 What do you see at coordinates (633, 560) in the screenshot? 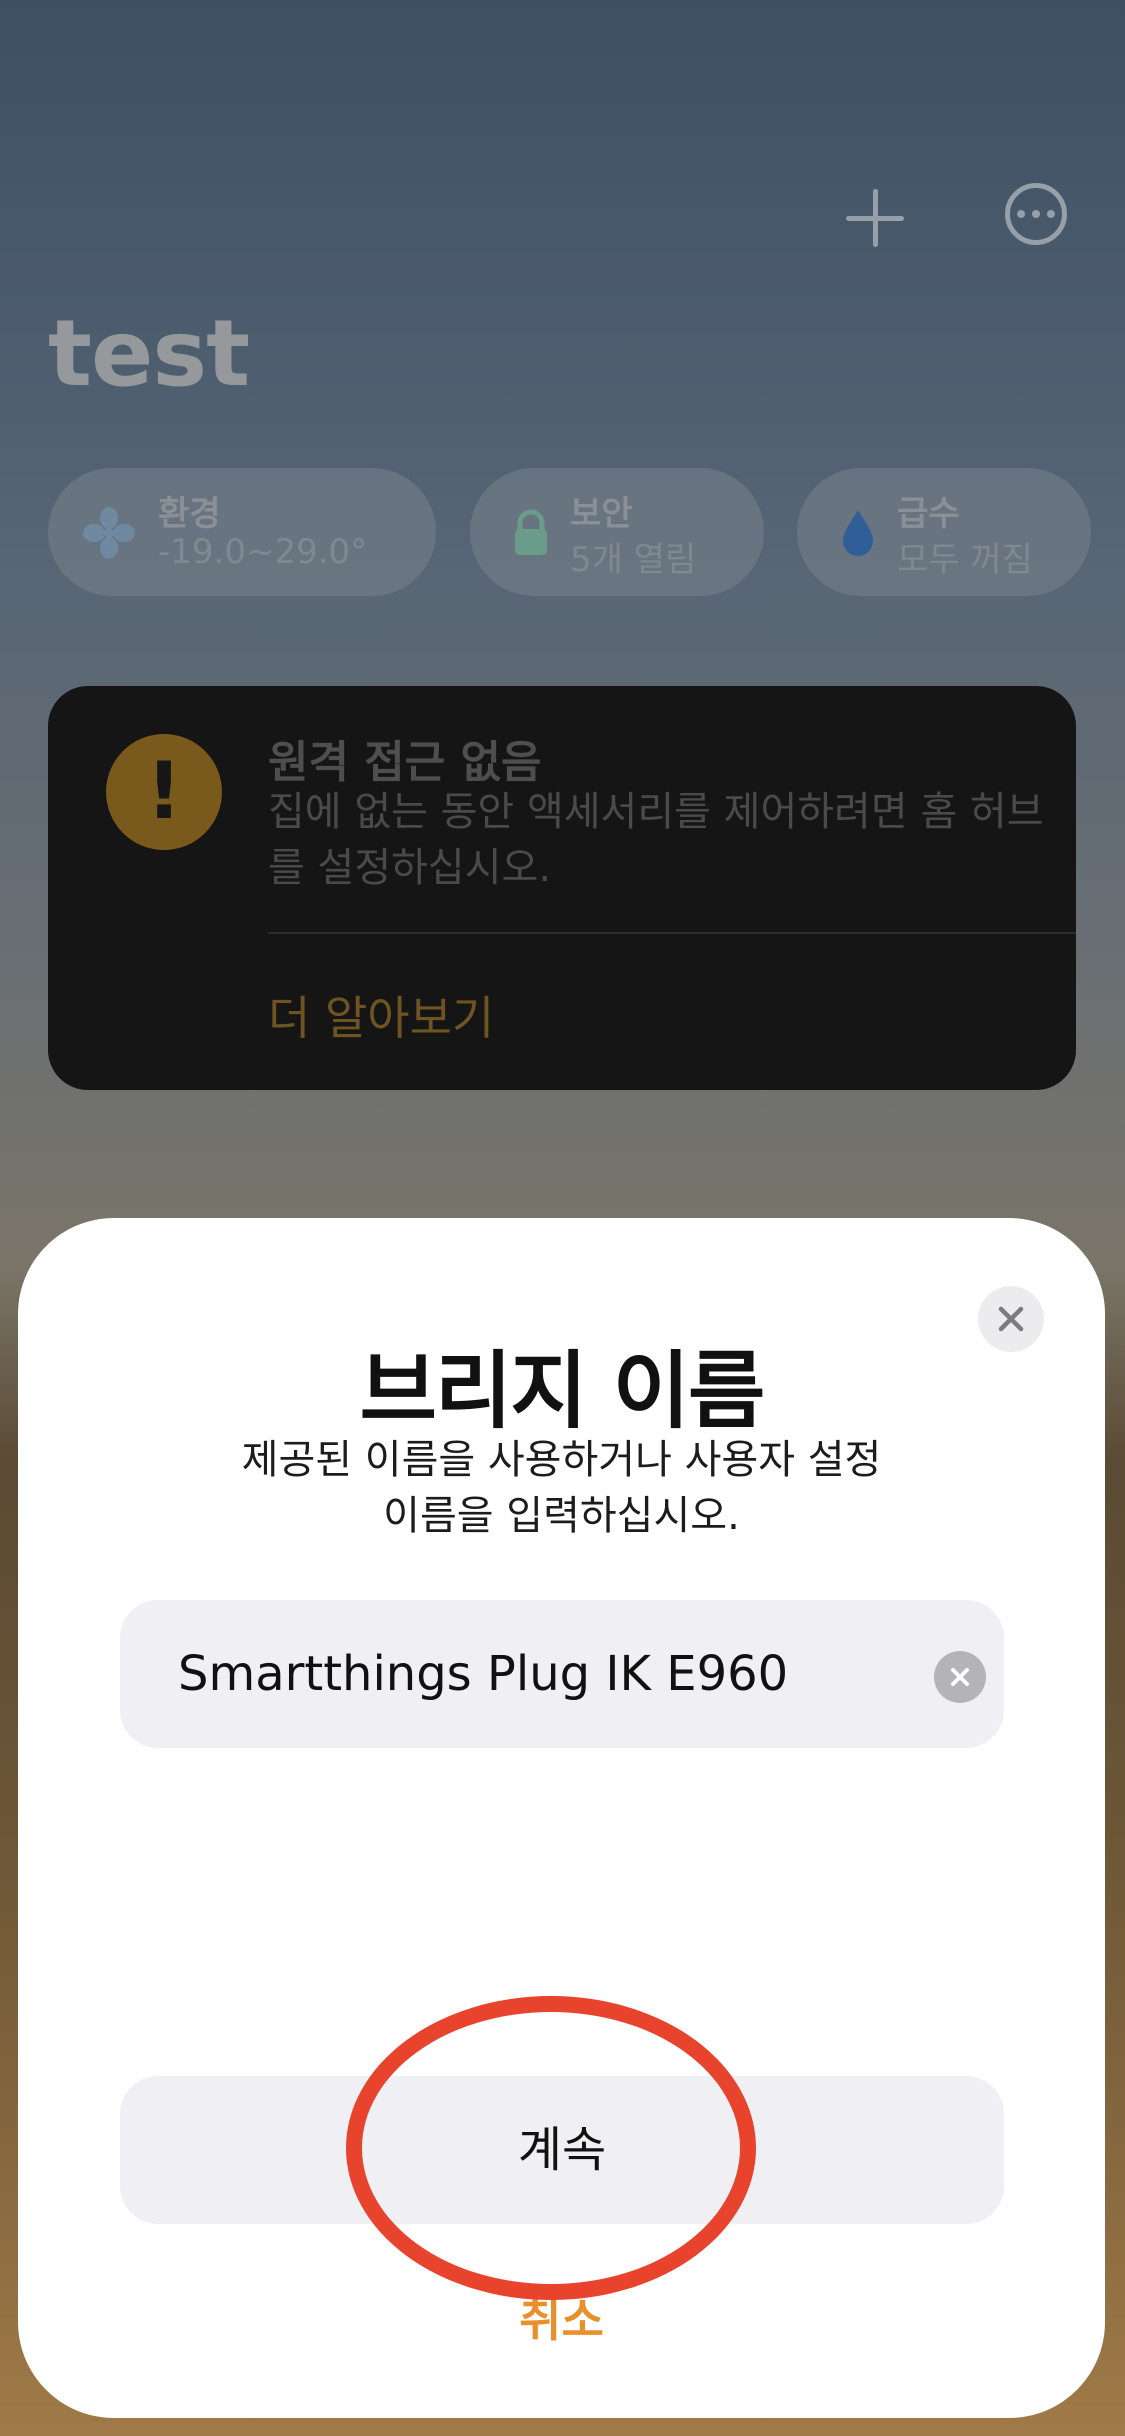
I see `security-chip-value: 5개 열림` at bounding box center [633, 560].